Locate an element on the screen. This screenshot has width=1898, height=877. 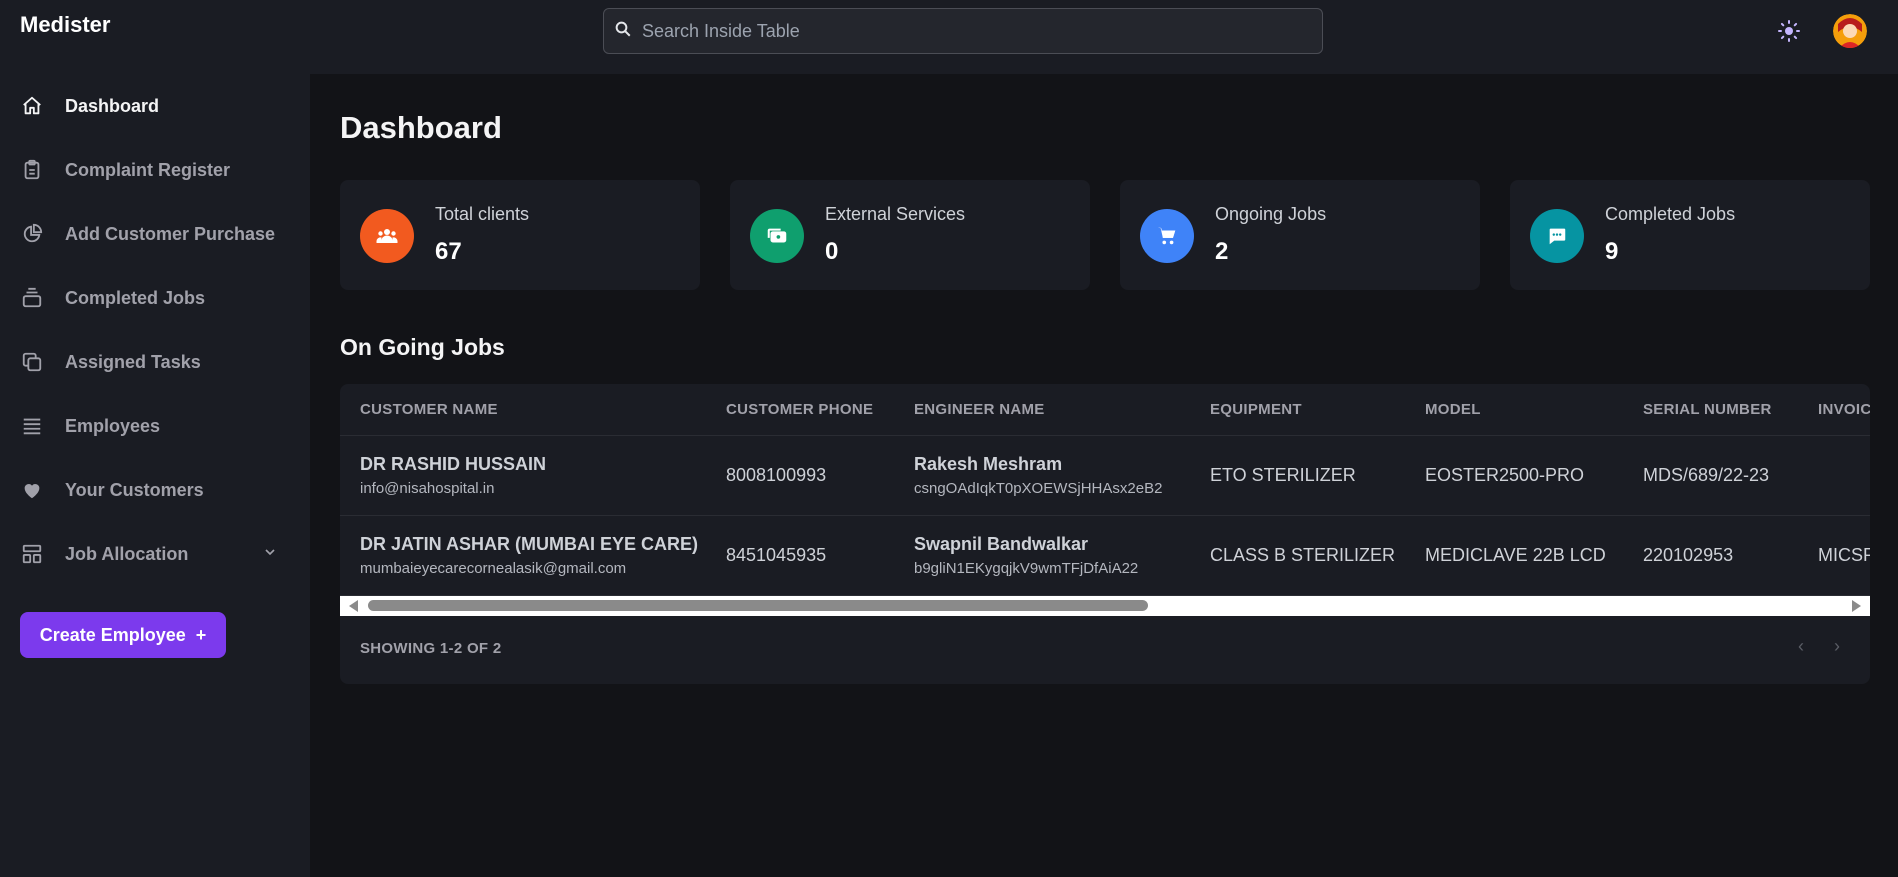
top-header is located at coordinates (1104, 37).